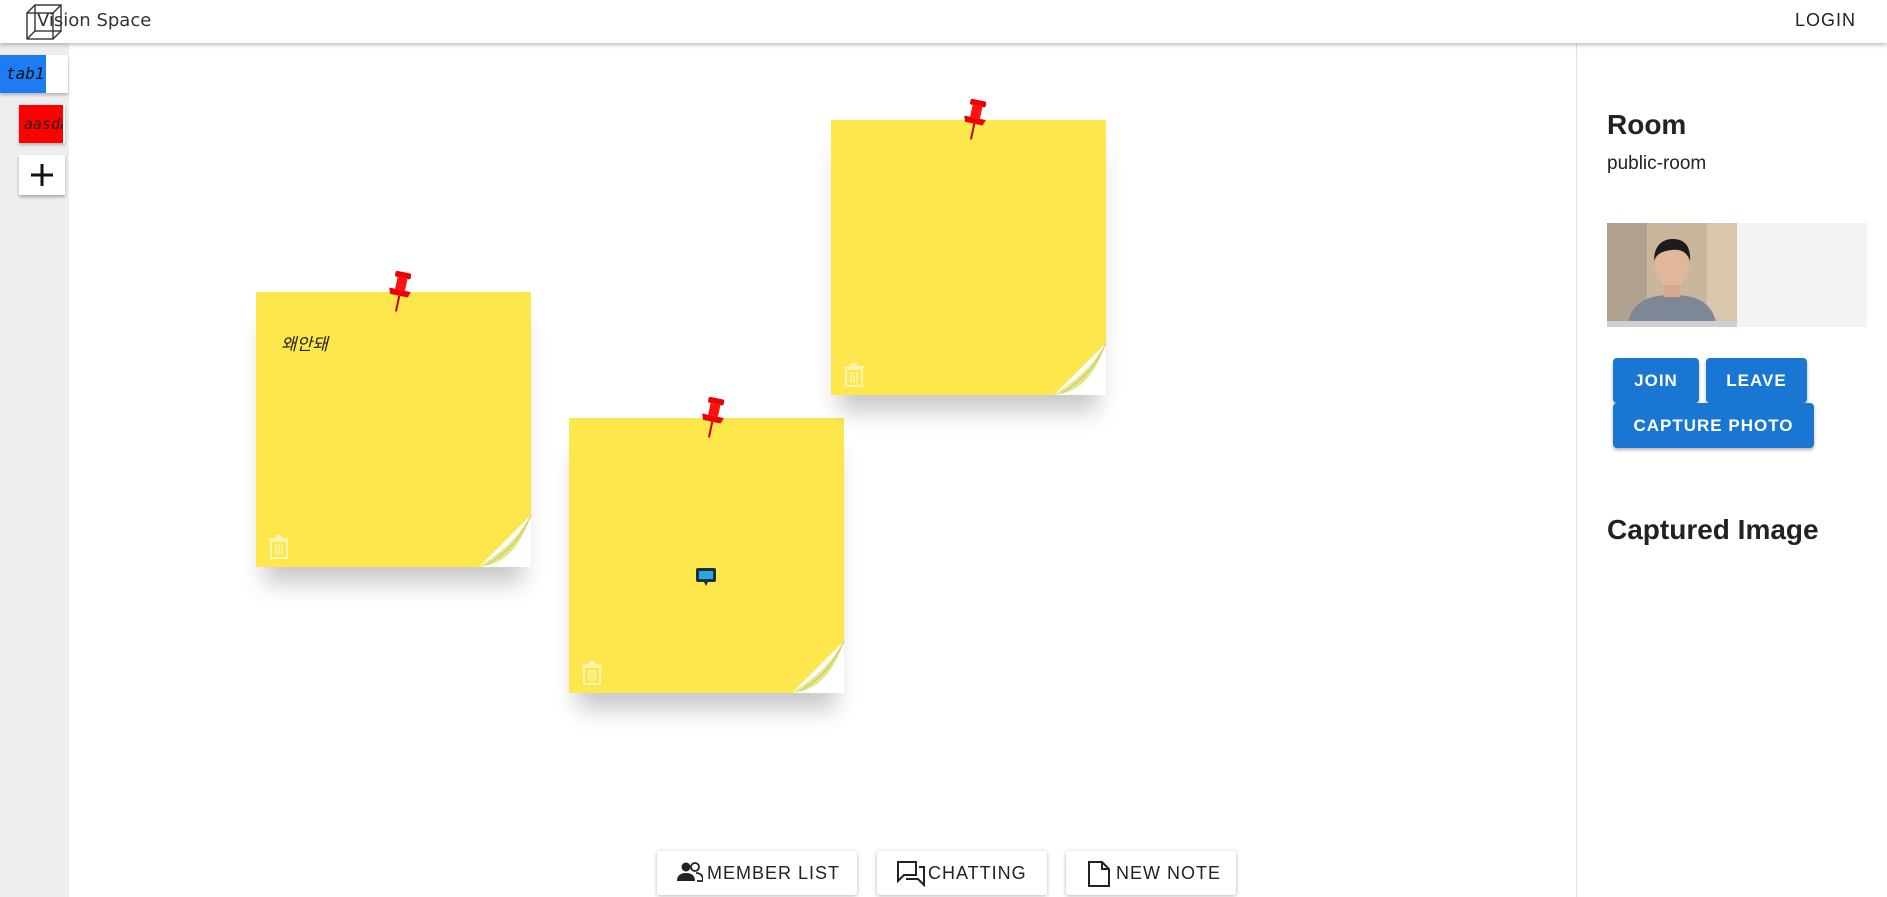 The width and height of the screenshot is (1887, 897). Describe the element at coordinates (977, 873) in the screenshot. I see `chatting-label: CHATTING` at that location.